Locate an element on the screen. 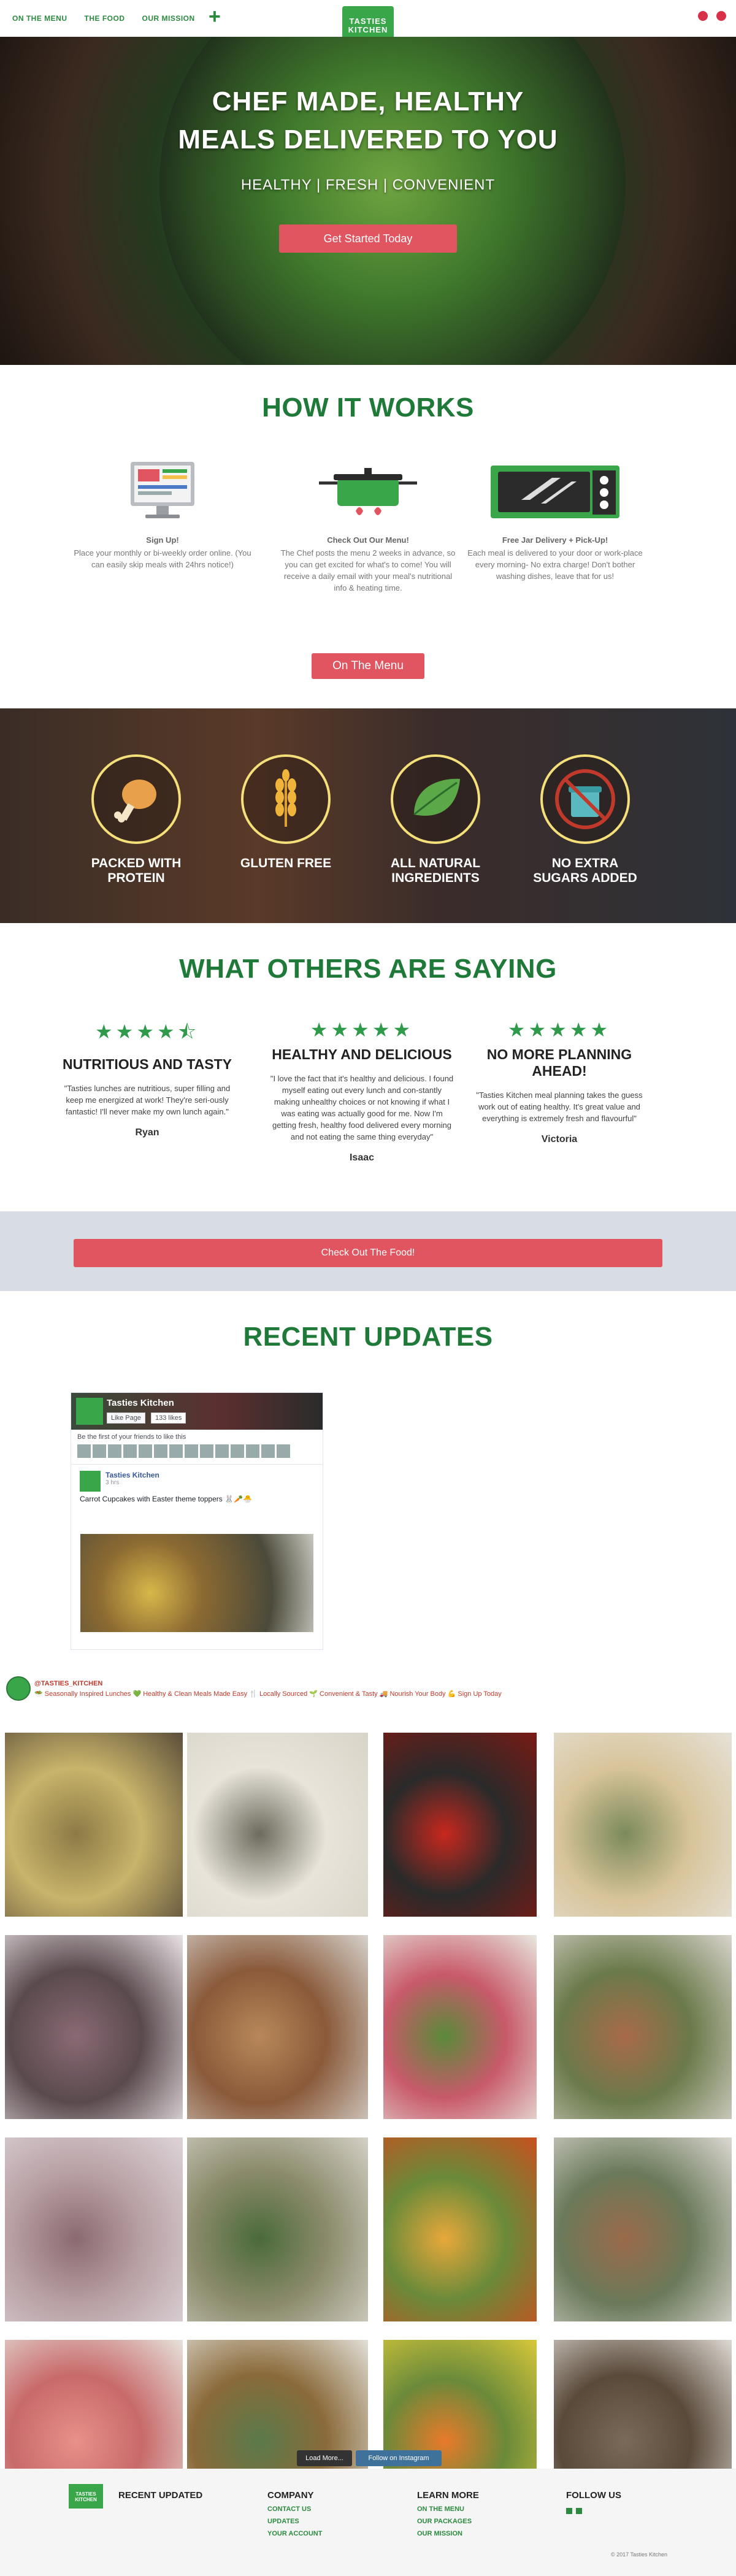  fb-post-photo is located at coordinates (196, 1583).